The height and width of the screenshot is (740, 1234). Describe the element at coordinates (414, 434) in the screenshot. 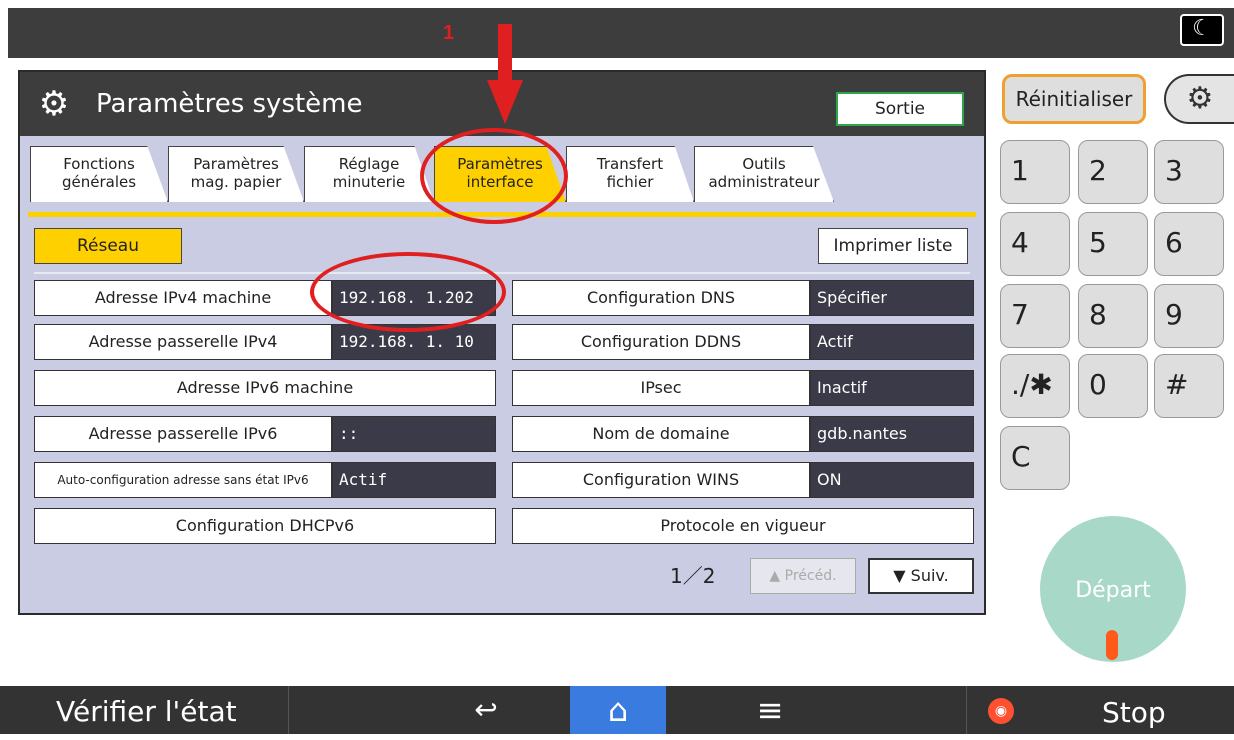

I see `ipv6-gateway-value: ::` at that location.